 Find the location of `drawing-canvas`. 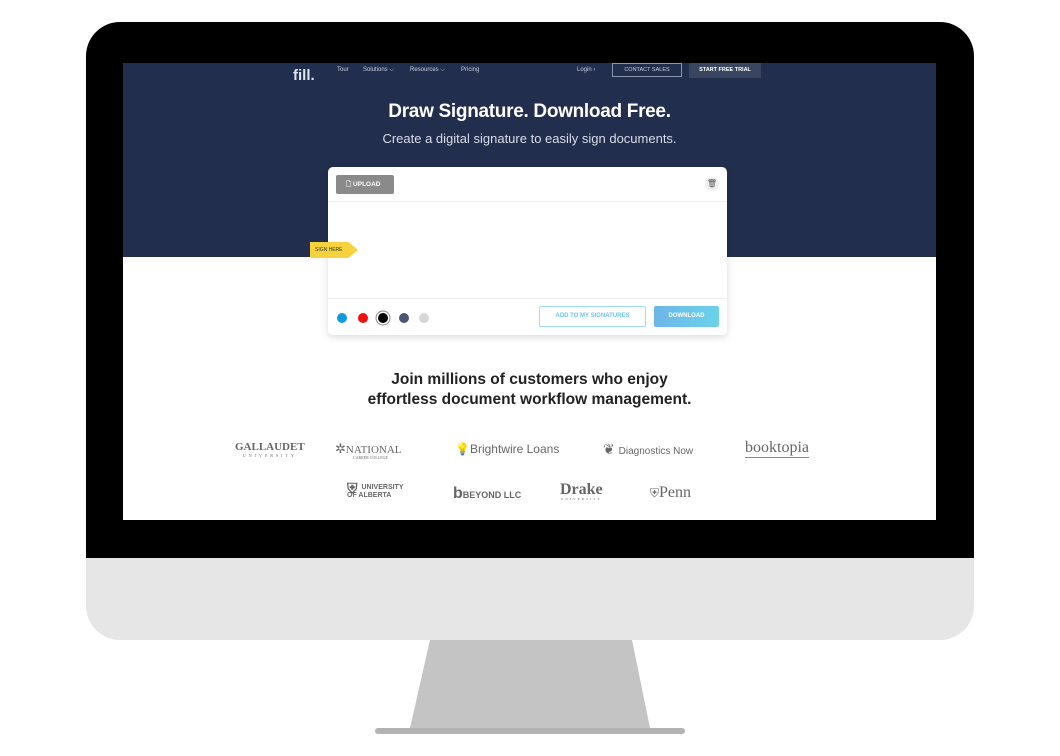

drawing-canvas is located at coordinates (527, 250).